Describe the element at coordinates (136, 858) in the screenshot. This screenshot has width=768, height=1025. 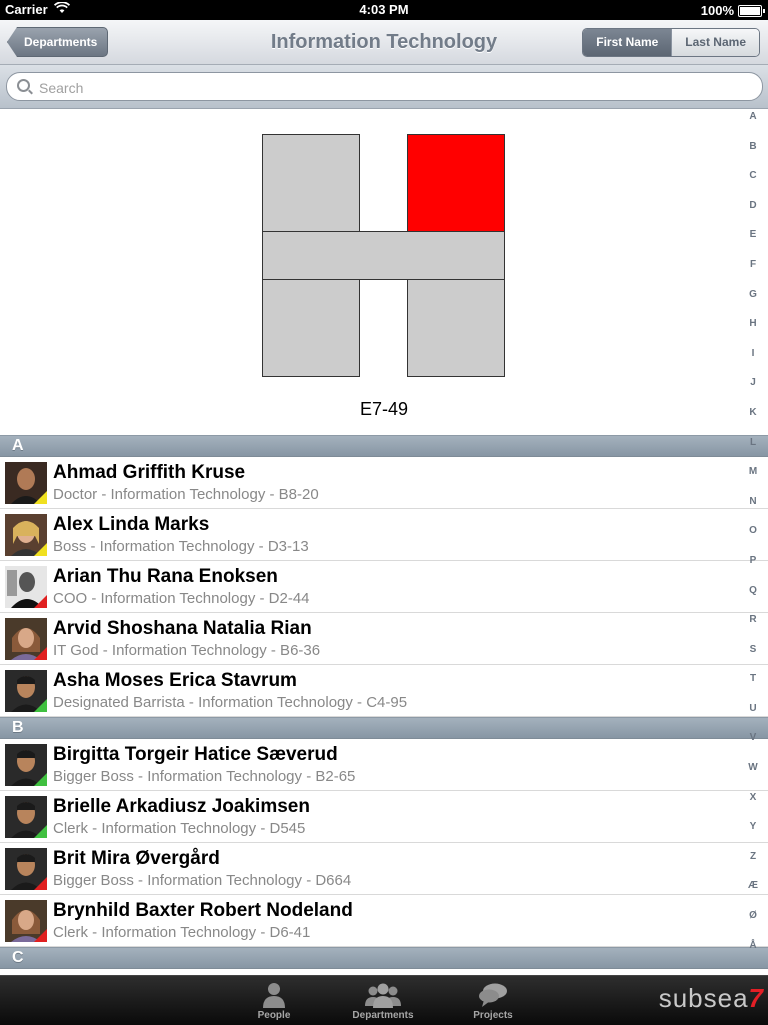
I see `person-name: Brit Mira Øvergård` at that location.